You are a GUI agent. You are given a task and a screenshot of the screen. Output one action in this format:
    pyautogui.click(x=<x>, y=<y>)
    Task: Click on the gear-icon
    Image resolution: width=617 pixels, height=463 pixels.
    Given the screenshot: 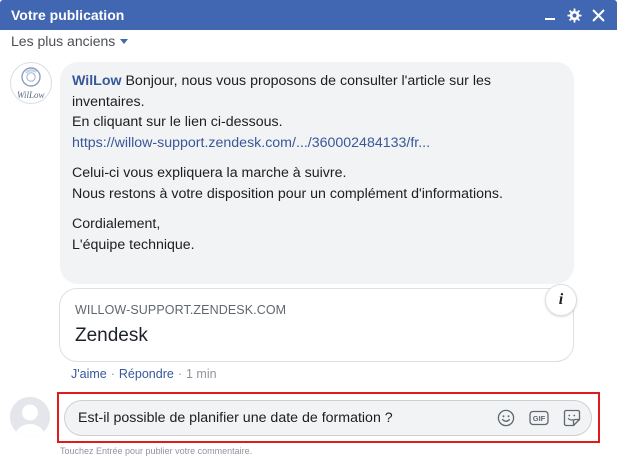 What is the action you would take?
    pyautogui.click(x=574, y=15)
    